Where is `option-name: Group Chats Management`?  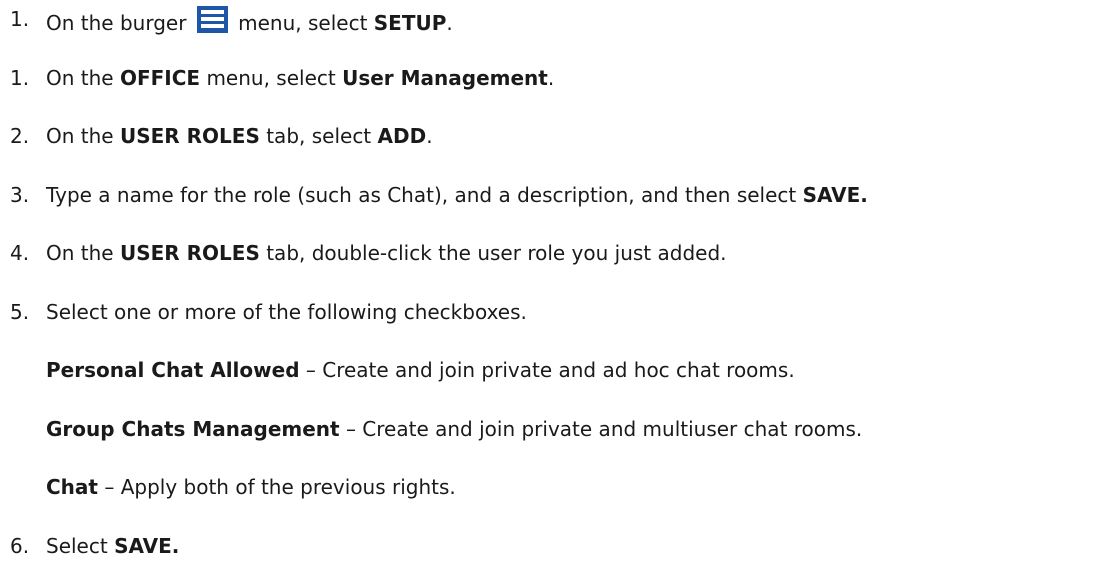 option-name: Group Chats Management is located at coordinates (193, 429).